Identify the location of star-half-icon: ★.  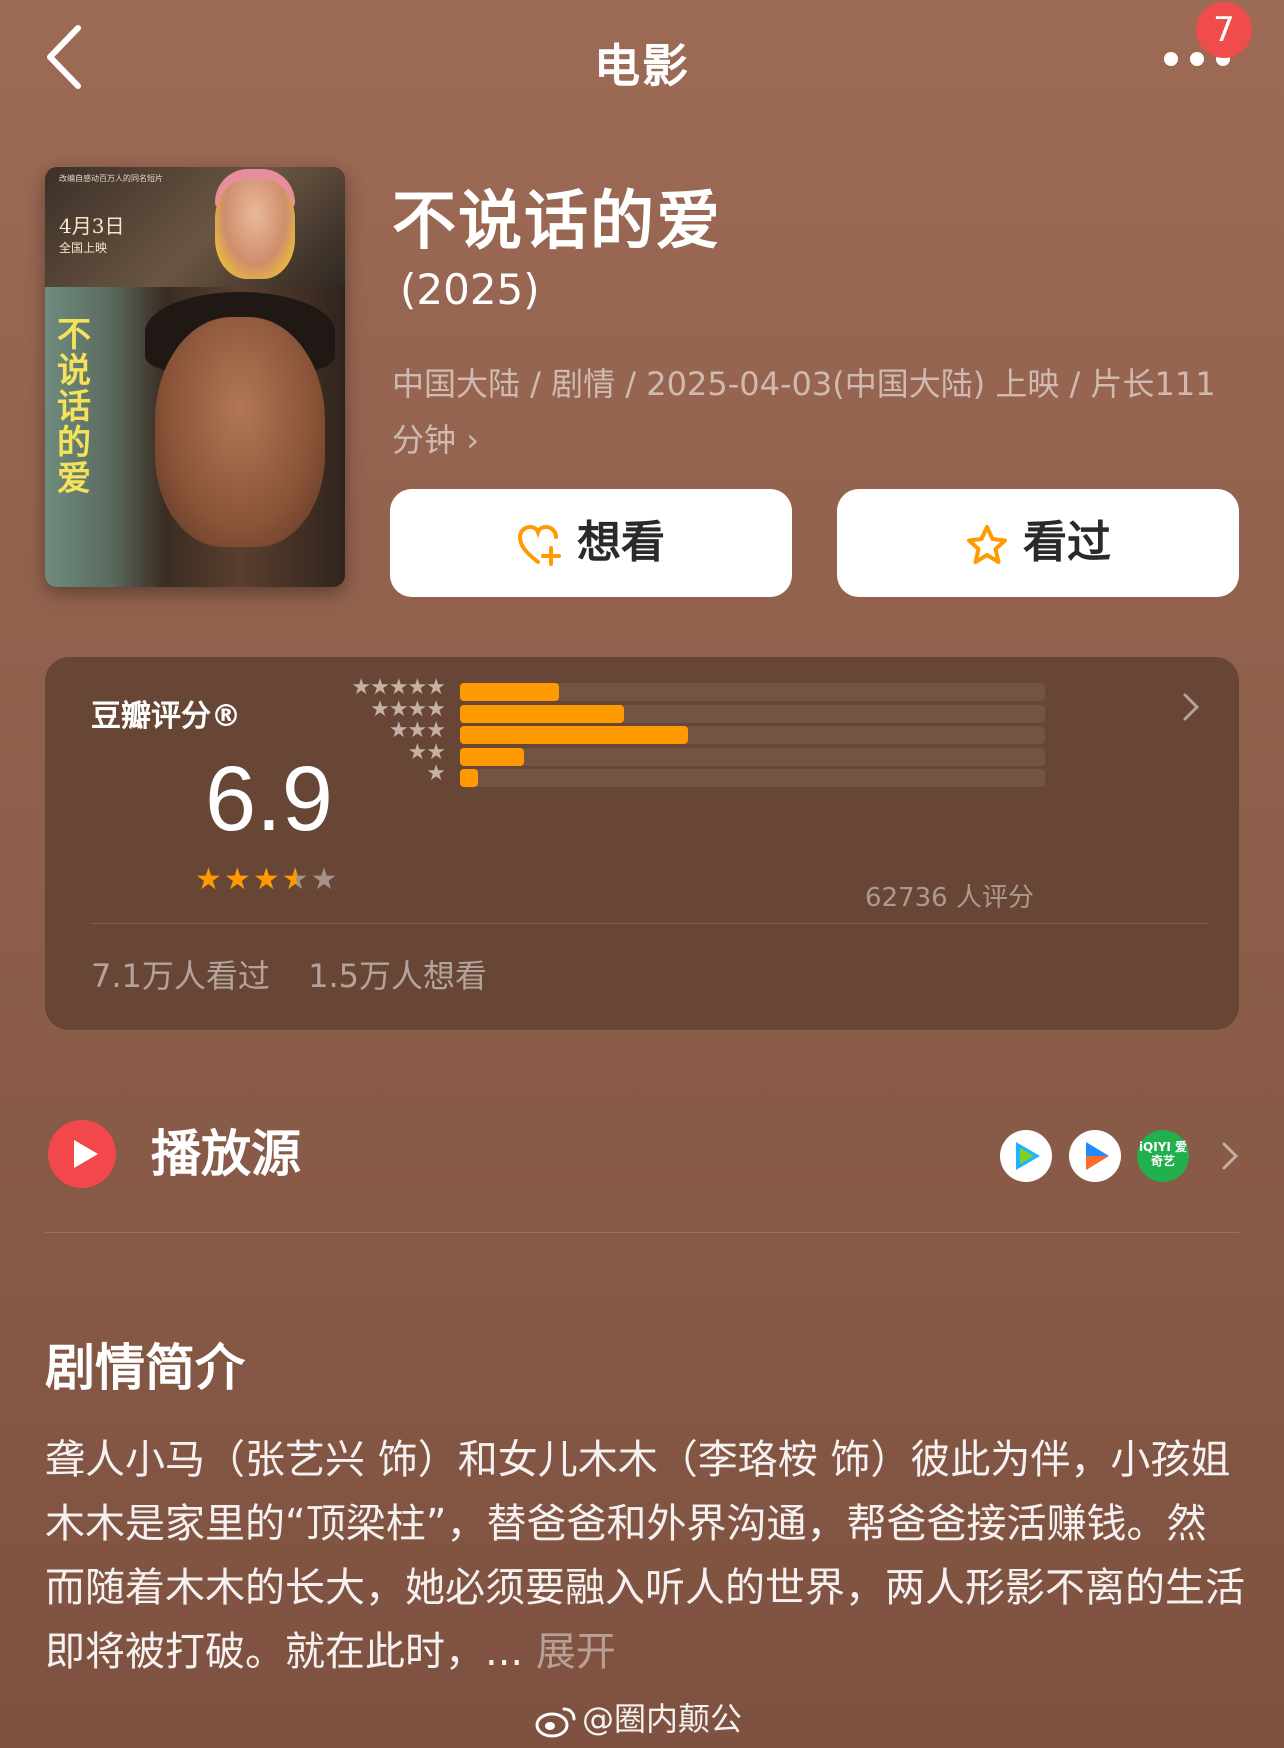
(296, 879).